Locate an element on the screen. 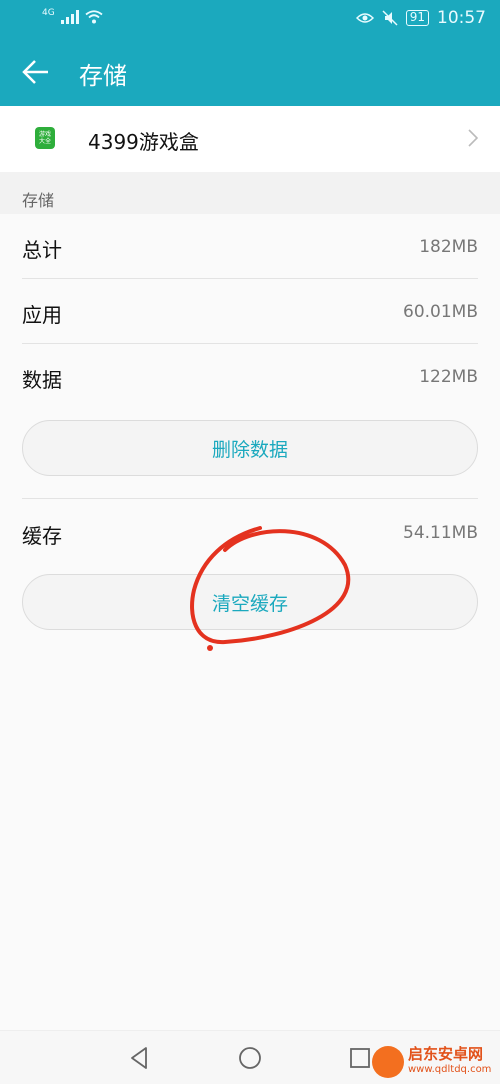 The image size is (500, 1084). row-value: 54.11MB is located at coordinates (440, 533).